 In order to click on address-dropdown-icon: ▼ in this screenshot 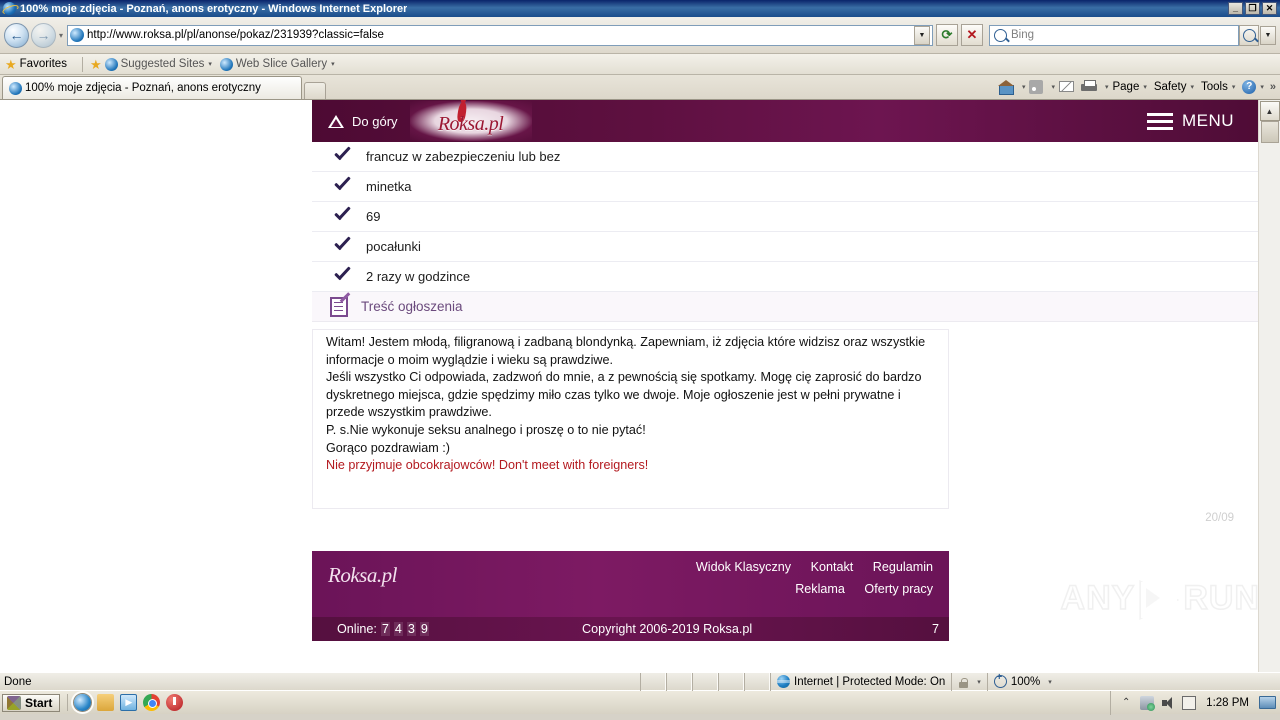, I will do `click(922, 35)`.